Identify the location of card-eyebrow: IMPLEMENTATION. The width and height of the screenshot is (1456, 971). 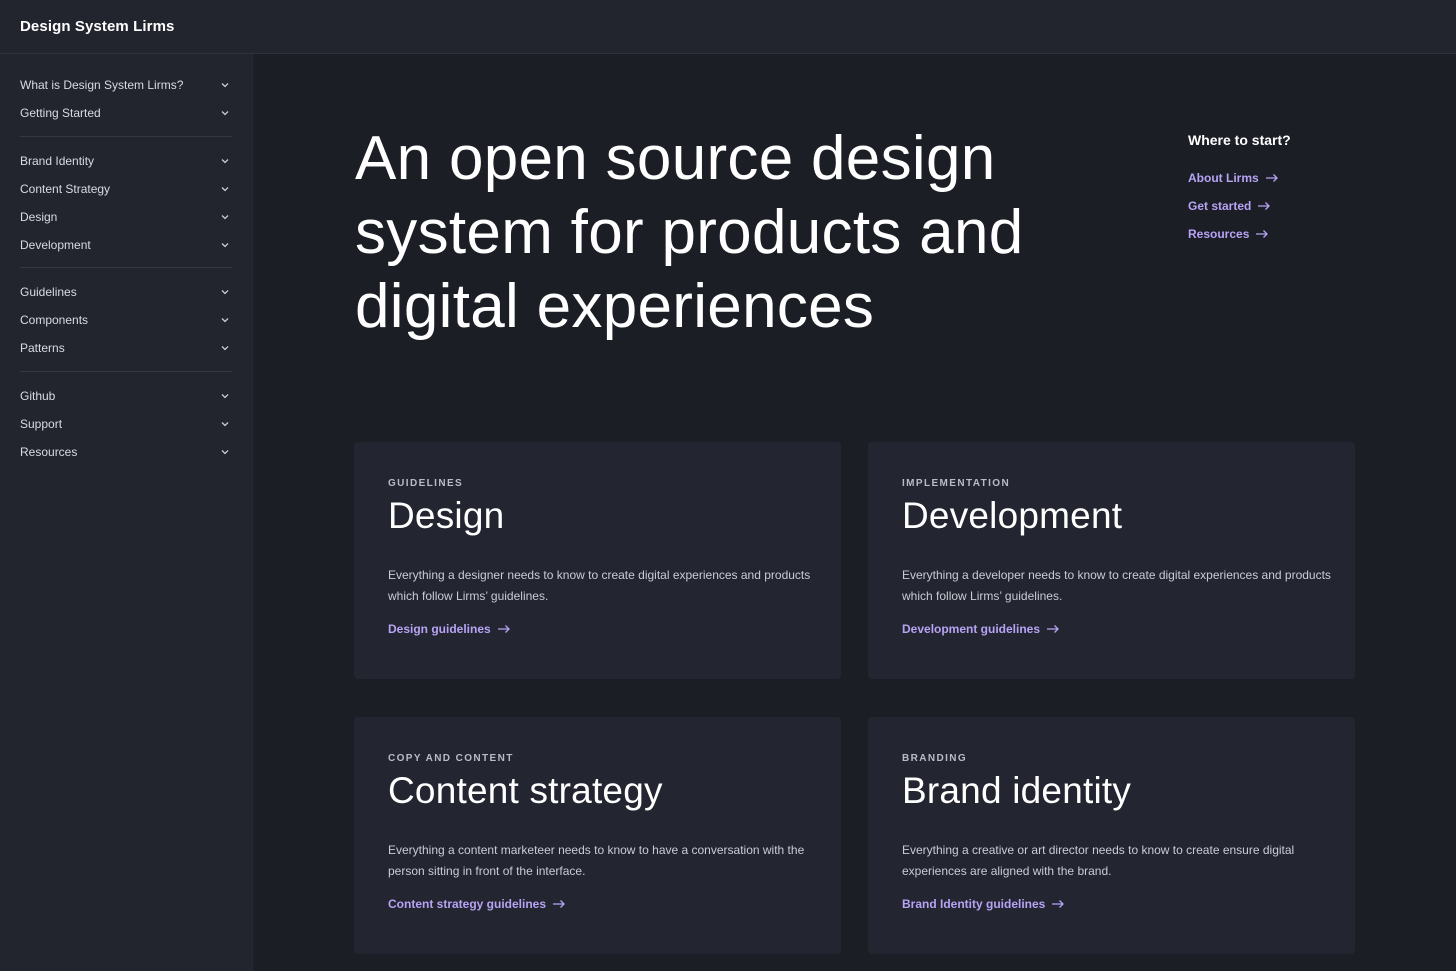
(956, 483).